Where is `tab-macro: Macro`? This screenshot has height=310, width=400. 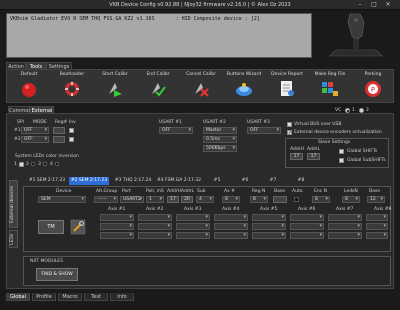
tab-macro: Macro is located at coordinates (70, 297).